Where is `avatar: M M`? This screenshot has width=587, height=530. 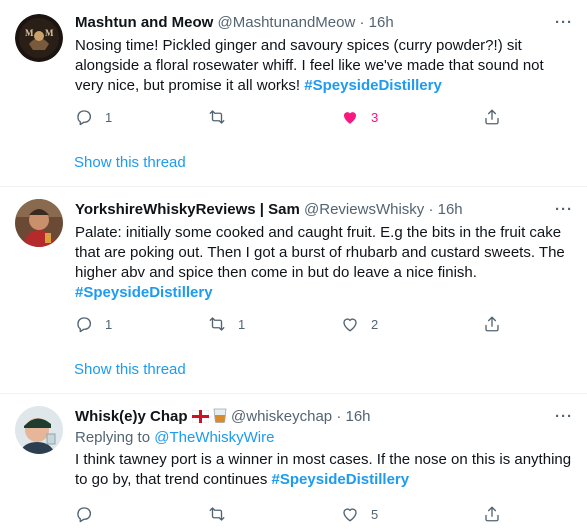
avatar: M M is located at coordinates (39, 38).